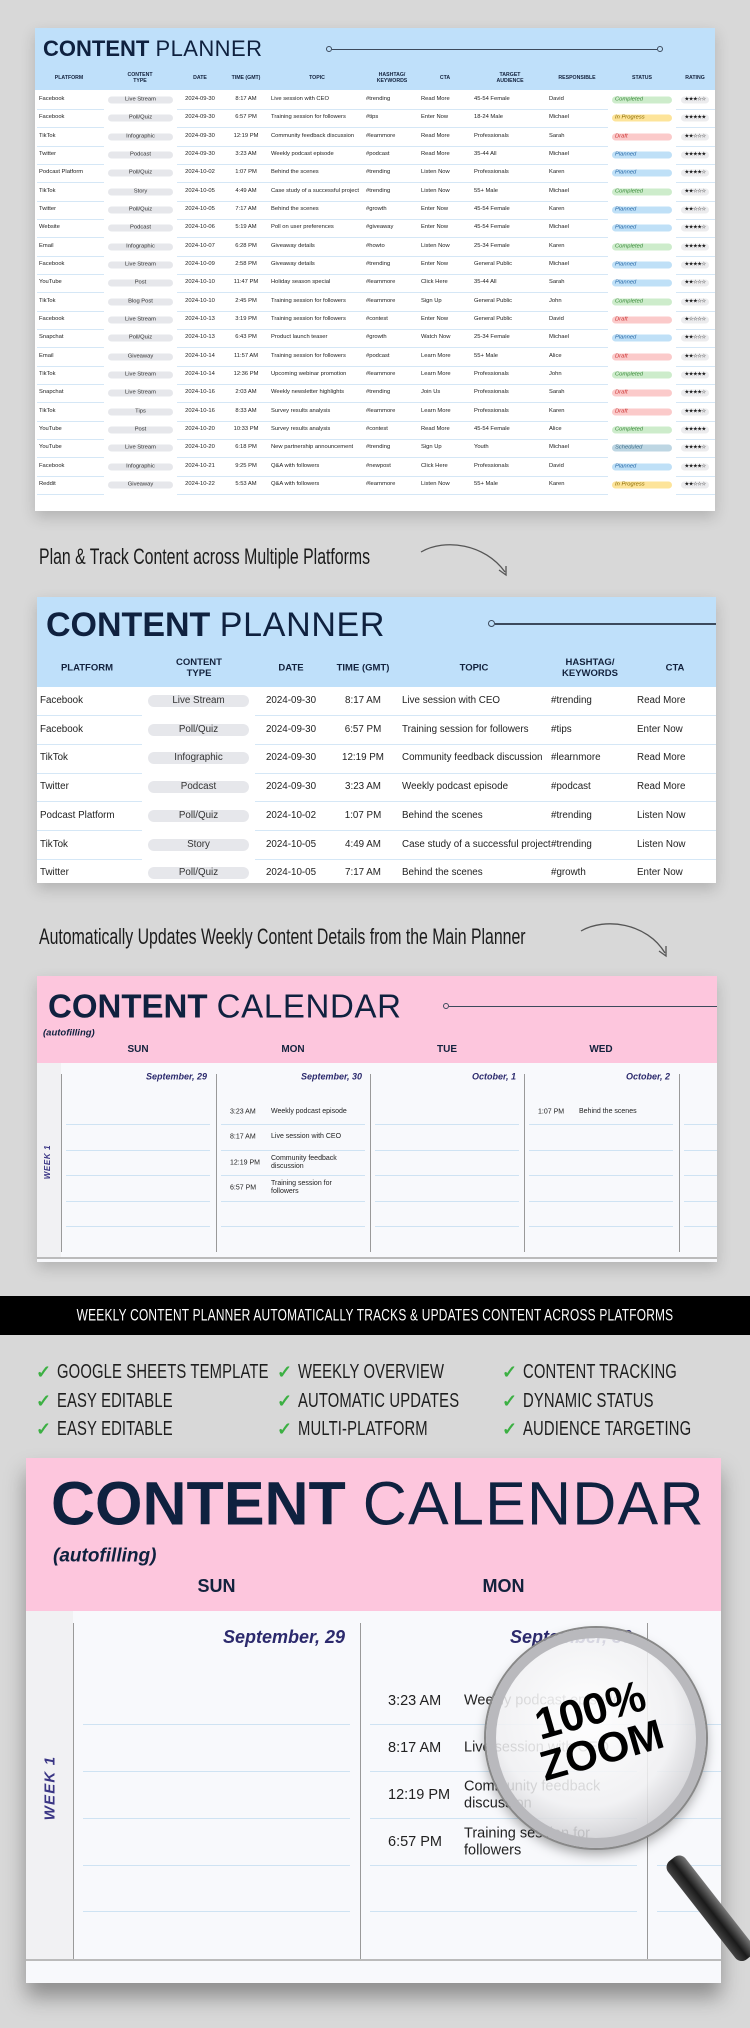 This screenshot has height=2028, width=750. I want to click on column-header: RATING, so click(695, 78).